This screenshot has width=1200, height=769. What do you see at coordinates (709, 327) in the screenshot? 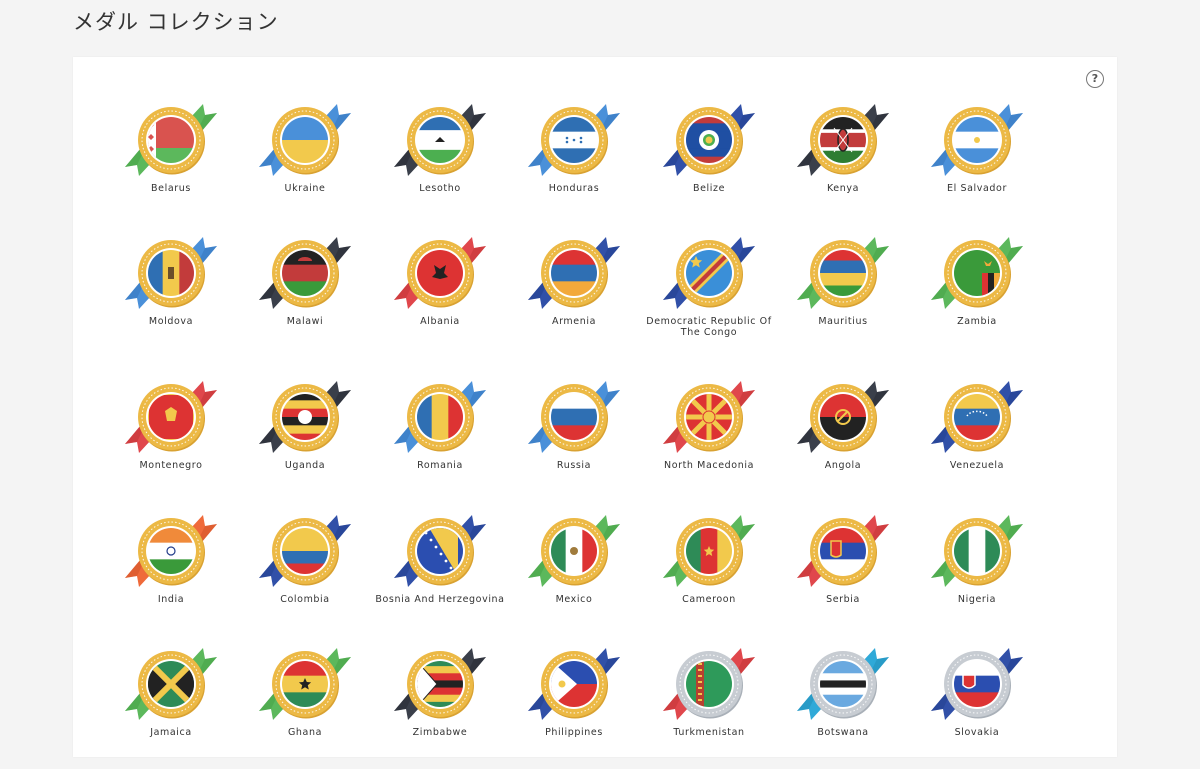
I see `medal-name: Democratic Republic Of The Congo` at bounding box center [709, 327].